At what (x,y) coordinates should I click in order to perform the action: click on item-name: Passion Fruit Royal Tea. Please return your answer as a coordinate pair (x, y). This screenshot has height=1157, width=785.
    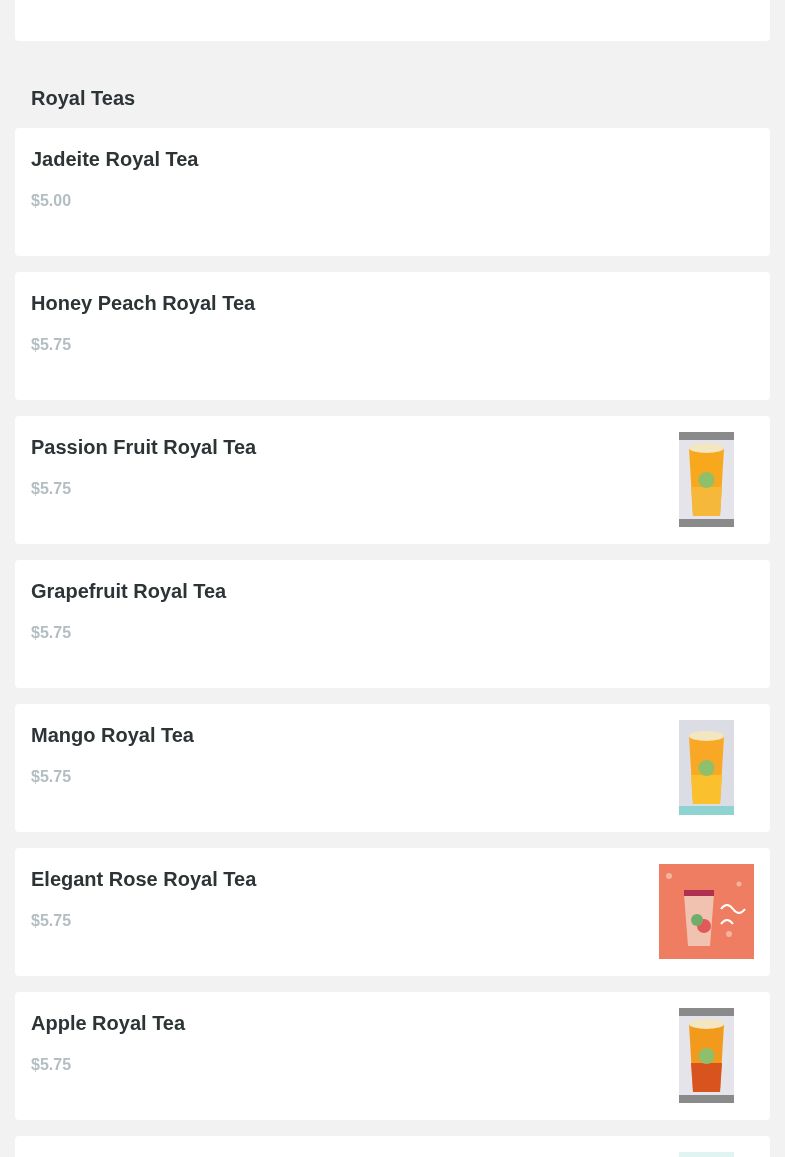
    Looking at the image, I should click on (144, 447).